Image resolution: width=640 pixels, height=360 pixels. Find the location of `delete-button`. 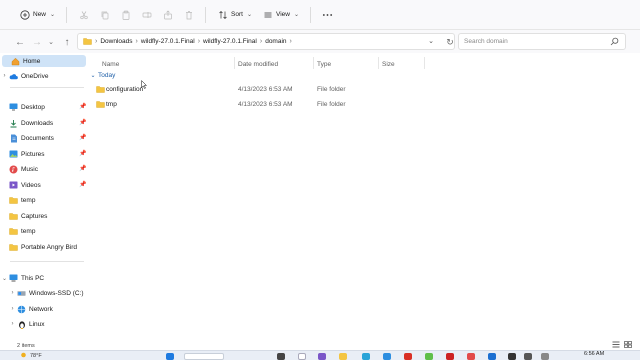

delete-button is located at coordinates (188, 15).